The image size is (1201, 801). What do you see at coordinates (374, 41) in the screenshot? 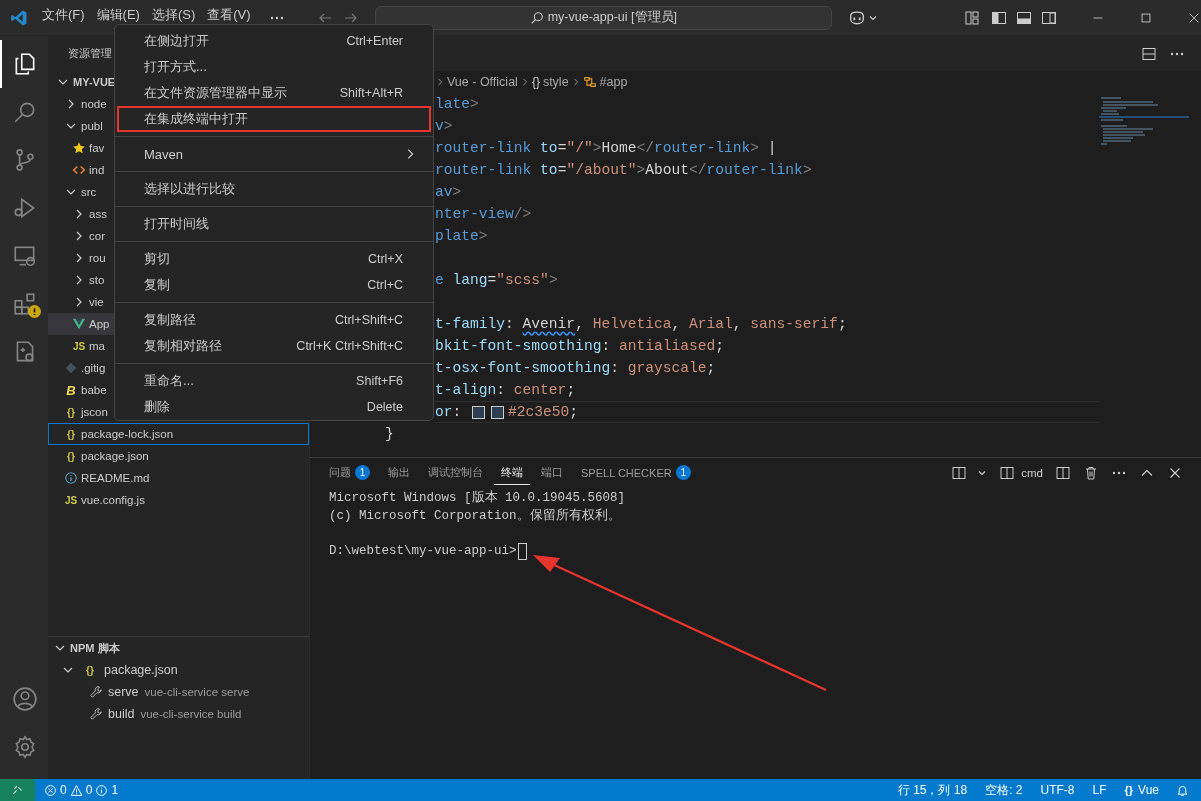
I see `shortcut-text: Ctrl+Enter` at bounding box center [374, 41].